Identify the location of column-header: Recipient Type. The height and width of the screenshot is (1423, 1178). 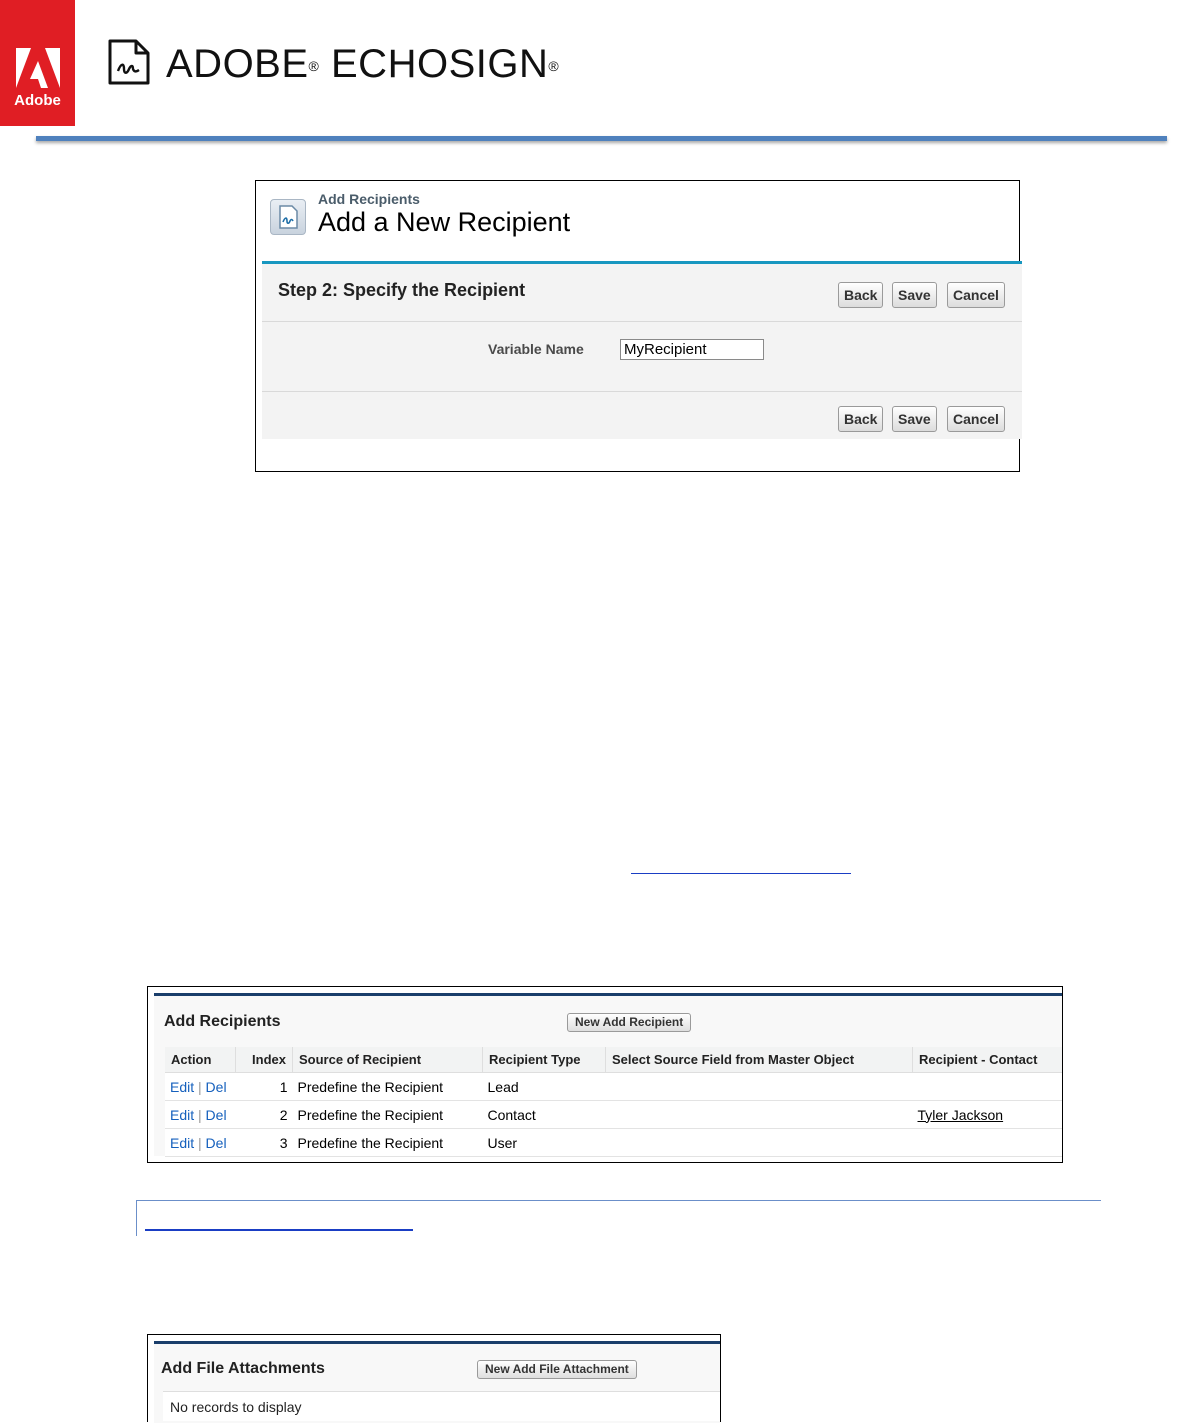
(544, 1060).